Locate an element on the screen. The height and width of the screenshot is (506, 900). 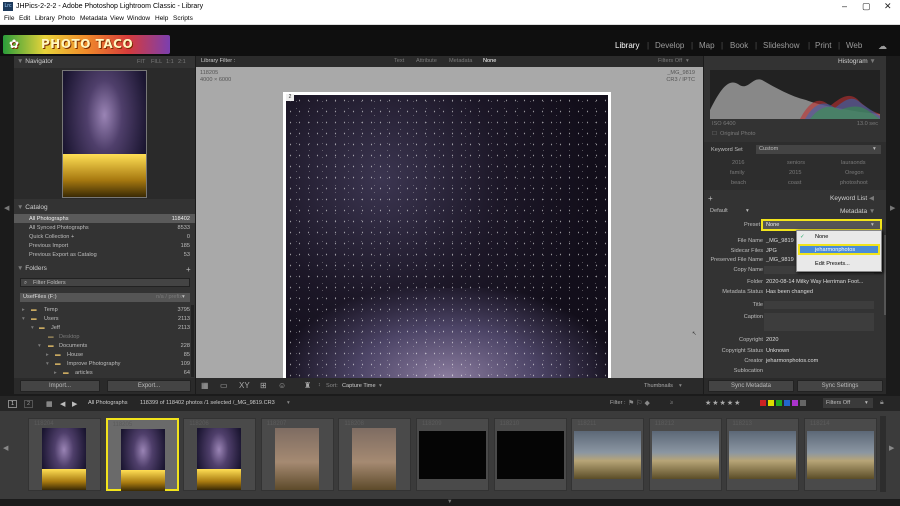
metadata-header: Metadata ▼ is located at coordinates (857, 213).